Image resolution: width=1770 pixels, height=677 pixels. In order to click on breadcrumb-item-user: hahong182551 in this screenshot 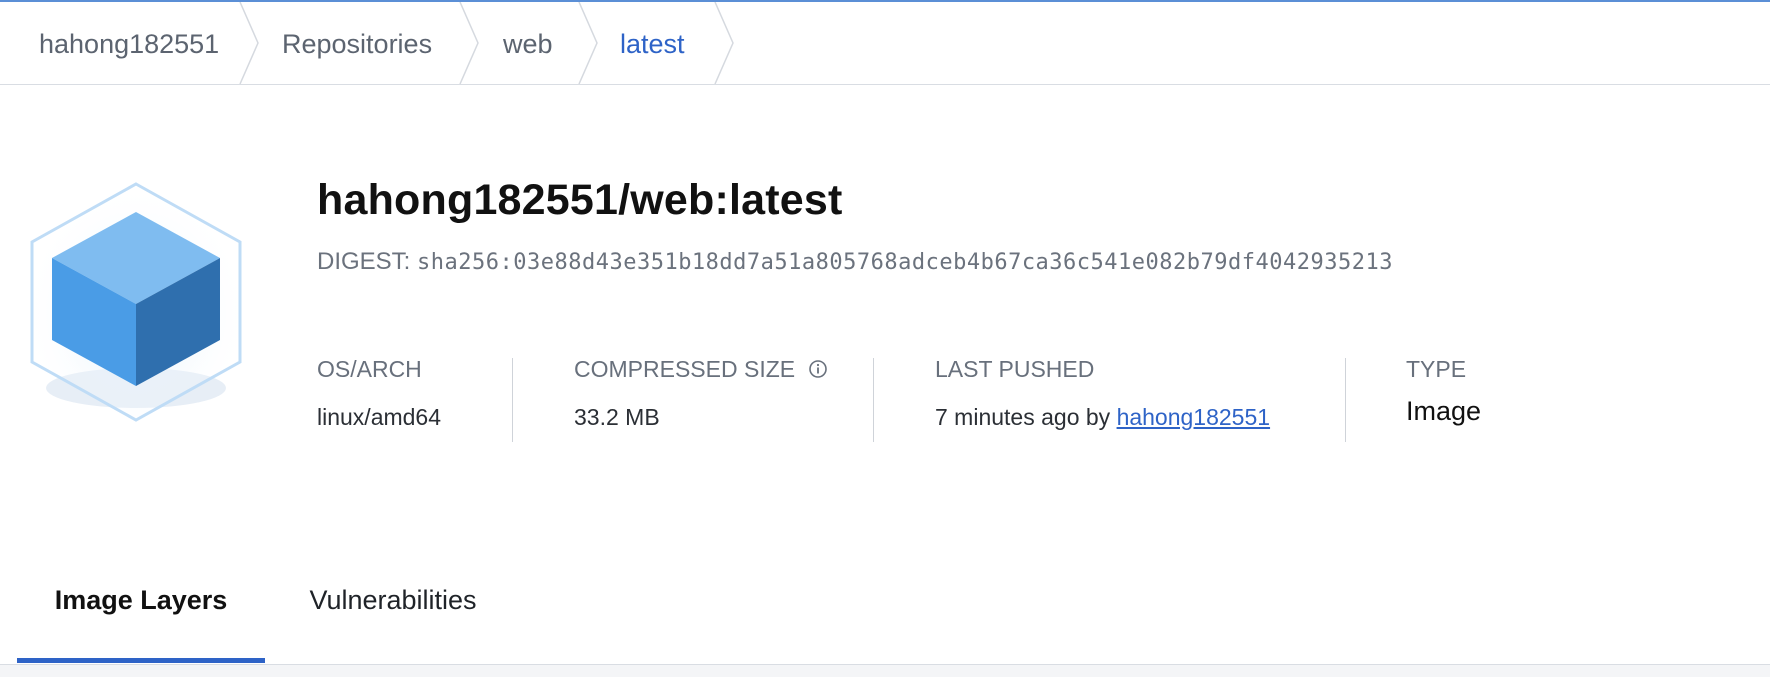, I will do `click(129, 43)`.